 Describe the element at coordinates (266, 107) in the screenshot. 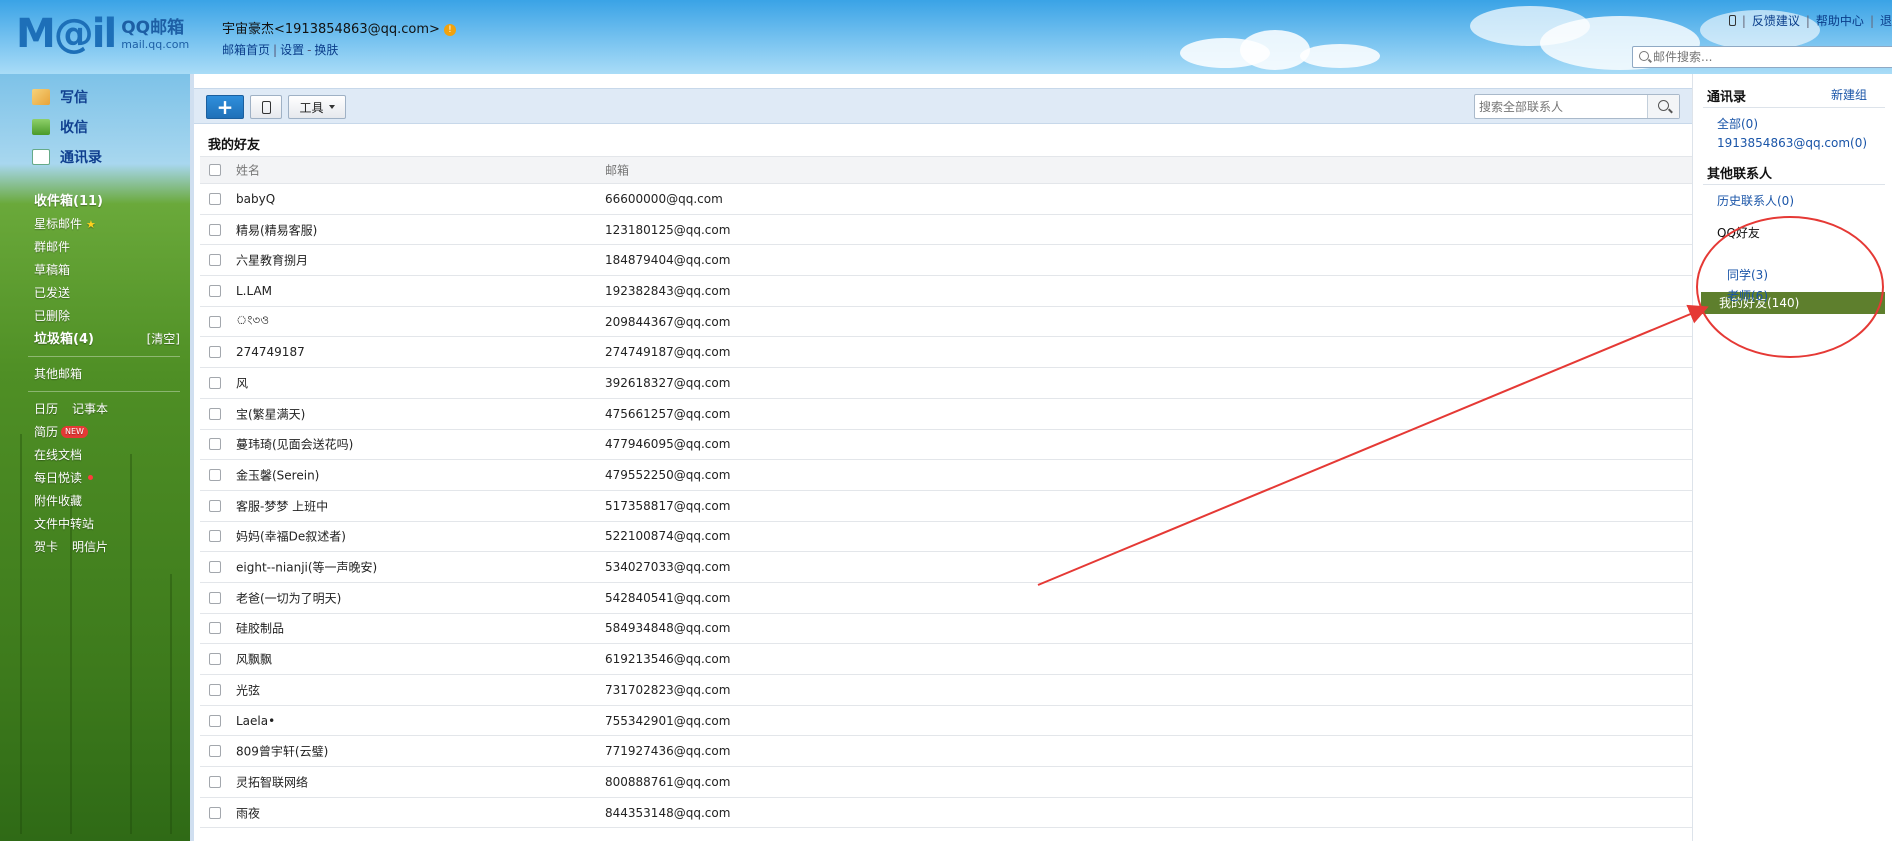

I see `mobile-sync-button` at that location.